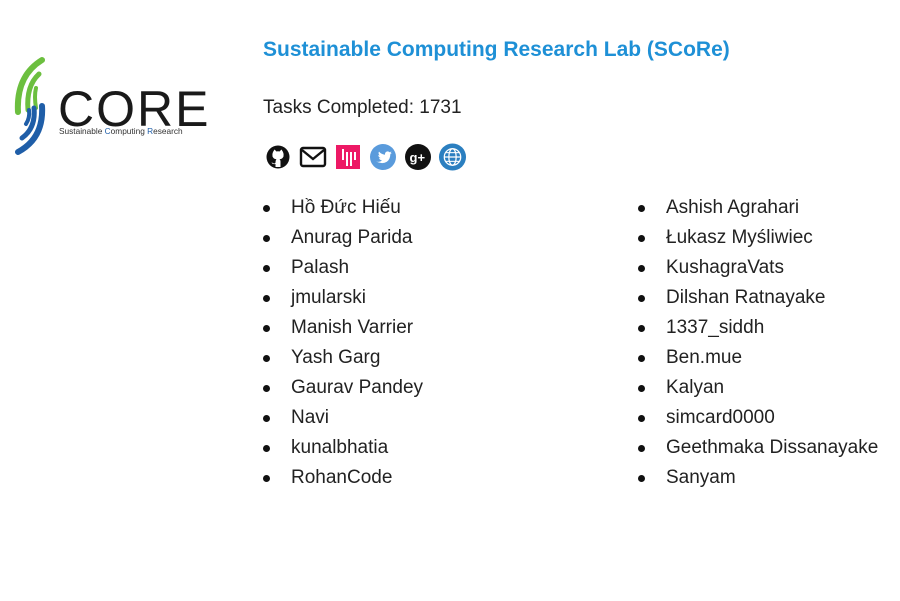 Image resolution: width=900 pixels, height=601 pixels. What do you see at coordinates (433, 448) in the screenshot?
I see `member-item: kunalbhatia` at bounding box center [433, 448].